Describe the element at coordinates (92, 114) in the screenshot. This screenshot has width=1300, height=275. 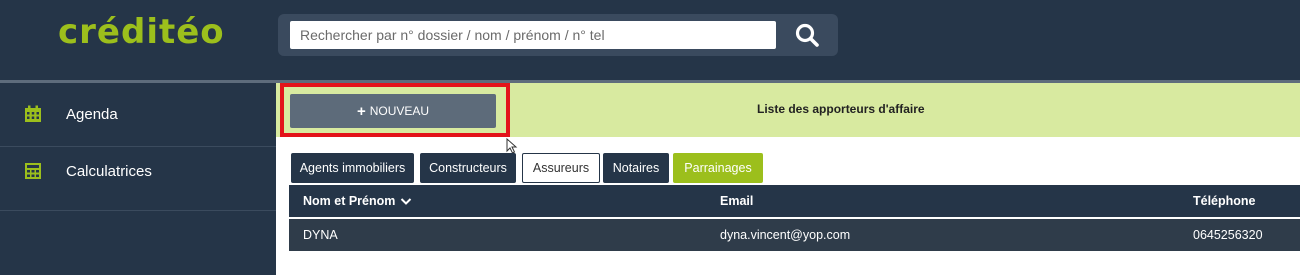
I see `sidebar-item-label: Agenda` at that location.